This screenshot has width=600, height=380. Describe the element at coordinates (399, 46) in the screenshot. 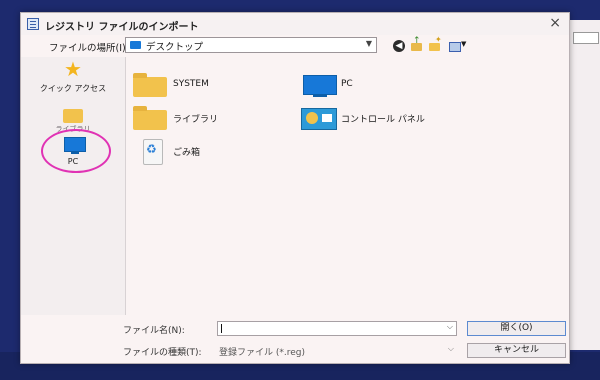

I see `back-button: ◀` at that location.